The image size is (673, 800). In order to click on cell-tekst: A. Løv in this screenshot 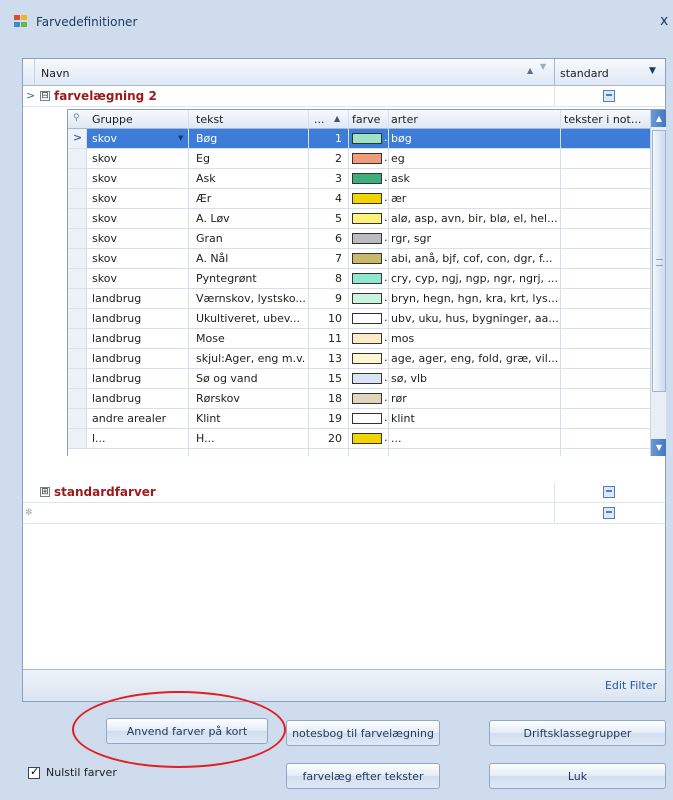, I will do `click(252, 218)`.